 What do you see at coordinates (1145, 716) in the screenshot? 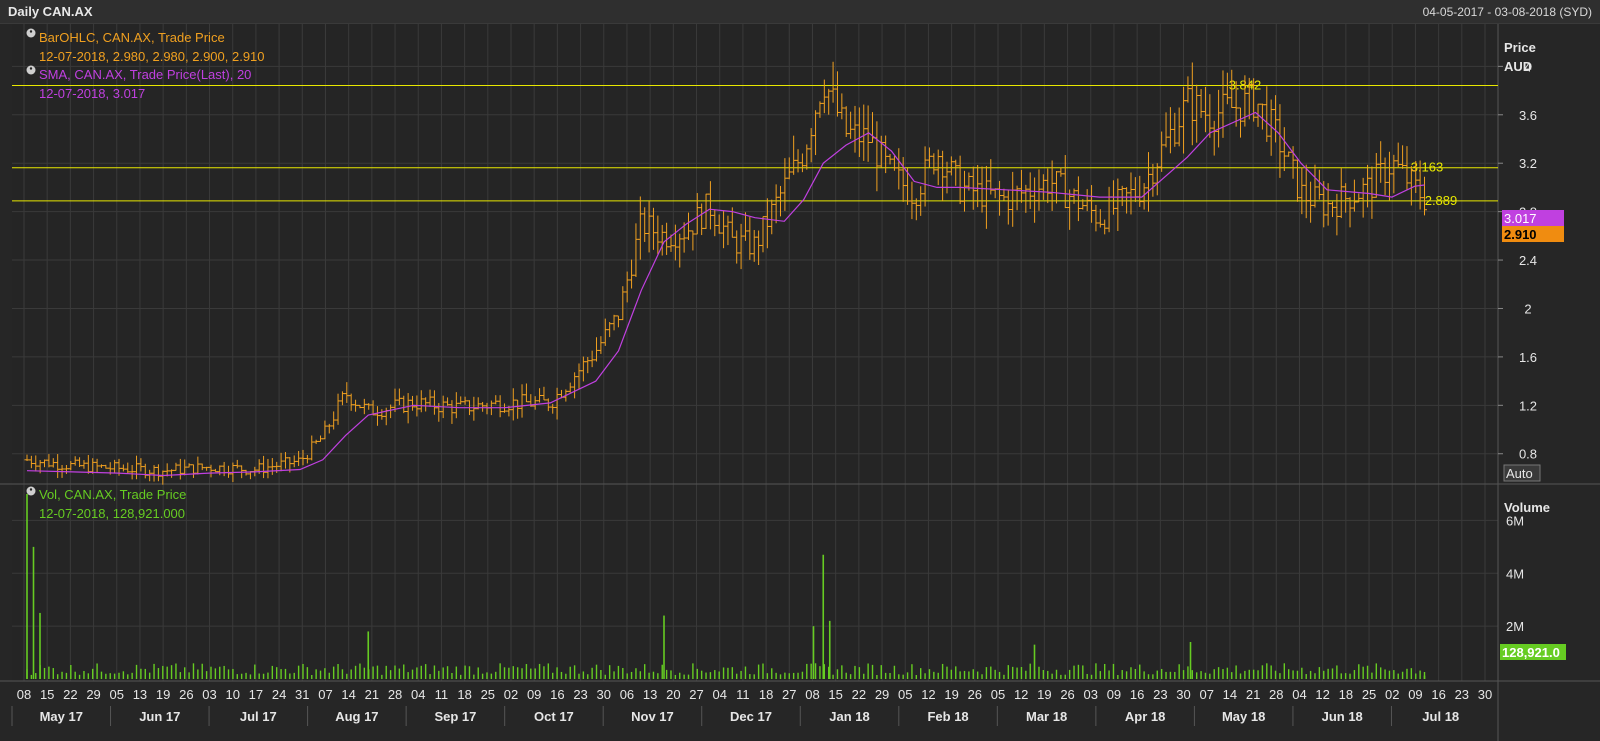
I see `month-label: Apr 18` at bounding box center [1145, 716].